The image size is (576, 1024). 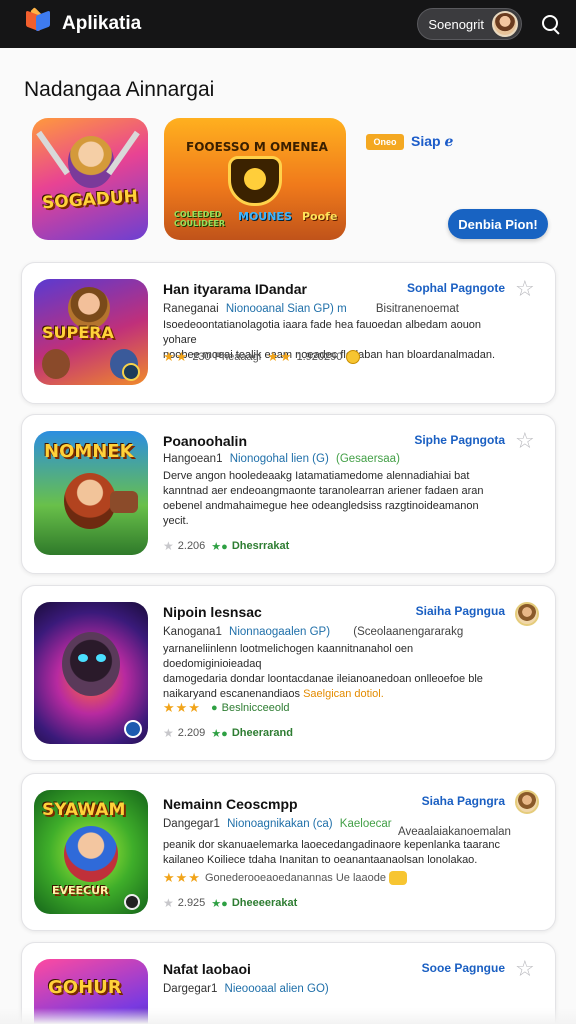 What do you see at coordinates (456, 24) in the screenshot?
I see `user-name: Soenogrit` at bounding box center [456, 24].